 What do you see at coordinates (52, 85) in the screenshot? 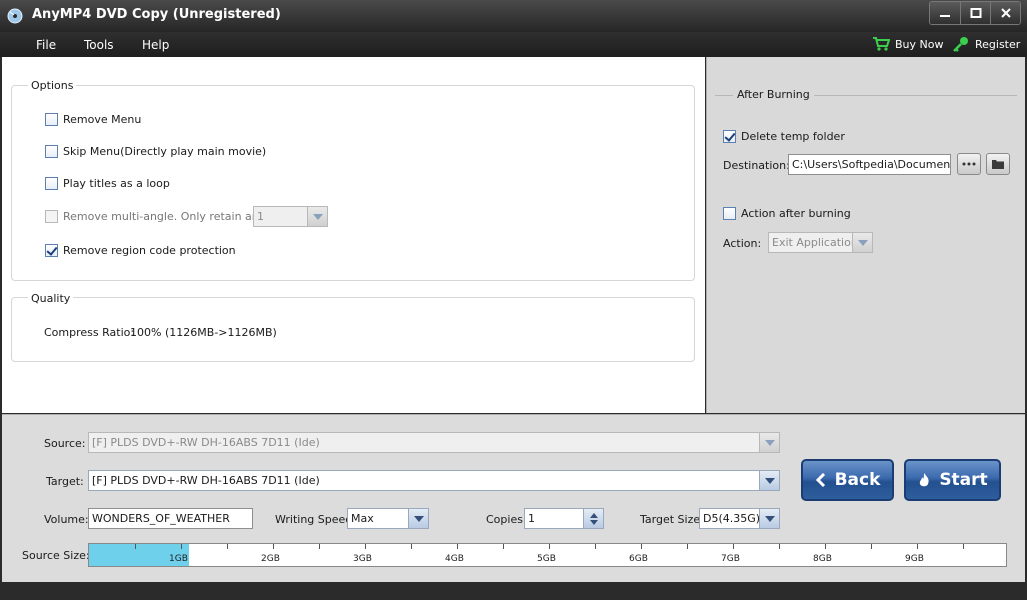
I see `options-title: Options` at bounding box center [52, 85].